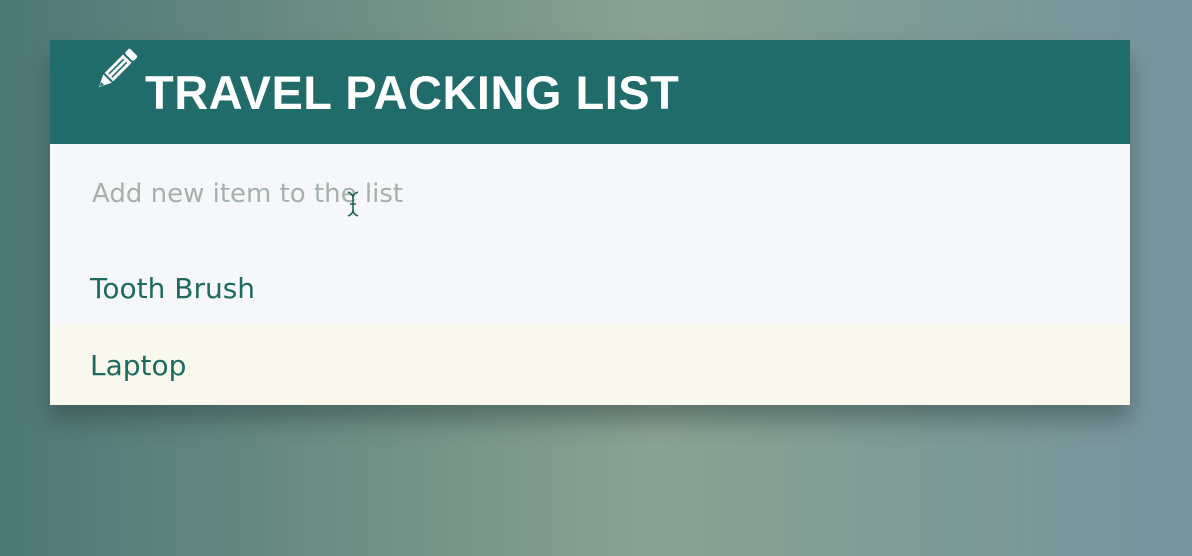 The height and width of the screenshot is (556, 1192). What do you see at coordinates (173, 288) in the screenshot?
I see `item-label: Tooth Brush` at bounding box center [173, 288].